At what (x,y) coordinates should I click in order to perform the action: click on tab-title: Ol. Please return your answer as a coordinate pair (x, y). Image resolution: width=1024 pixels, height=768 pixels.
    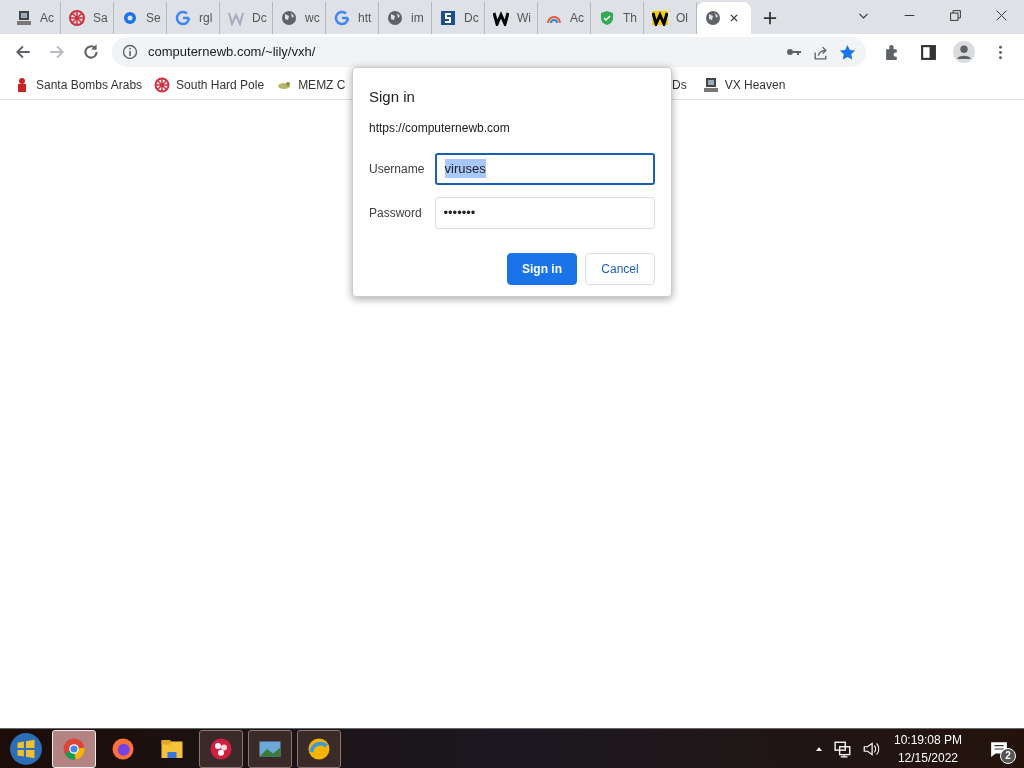
    Looking at the image, I should click on (682, 18).